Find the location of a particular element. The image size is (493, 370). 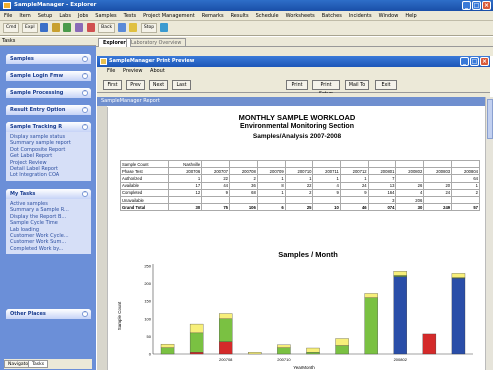

table-cell: 200709 is located at coordinates (271, 171).